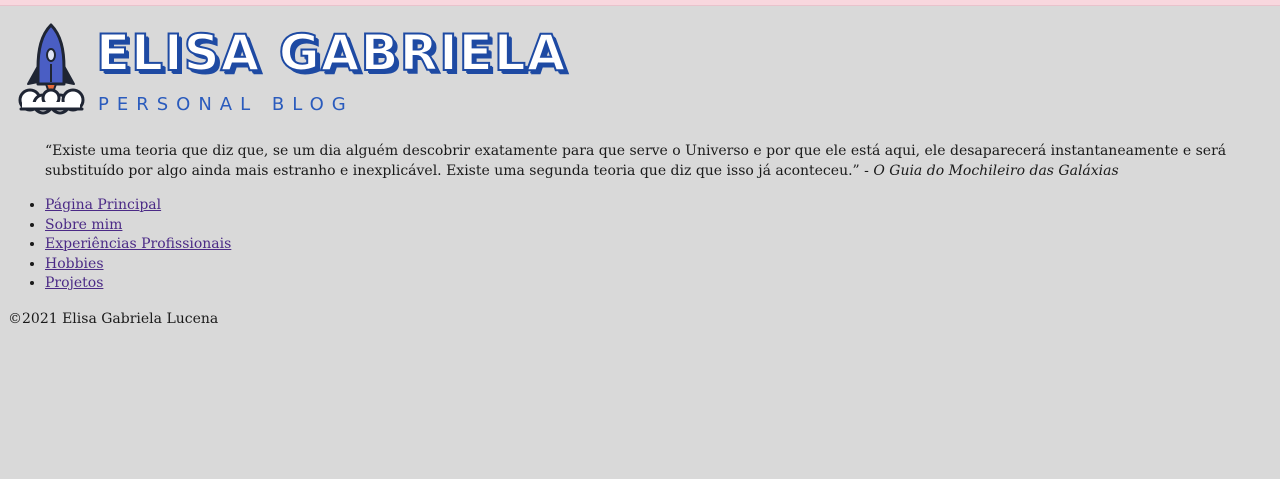 This screenshot has height=479, width=1280. What do you see at coordinates (331, 53) in the screenshot?
I see `site-title: ELISA GABRIELA` at bounding box center [331, 53].